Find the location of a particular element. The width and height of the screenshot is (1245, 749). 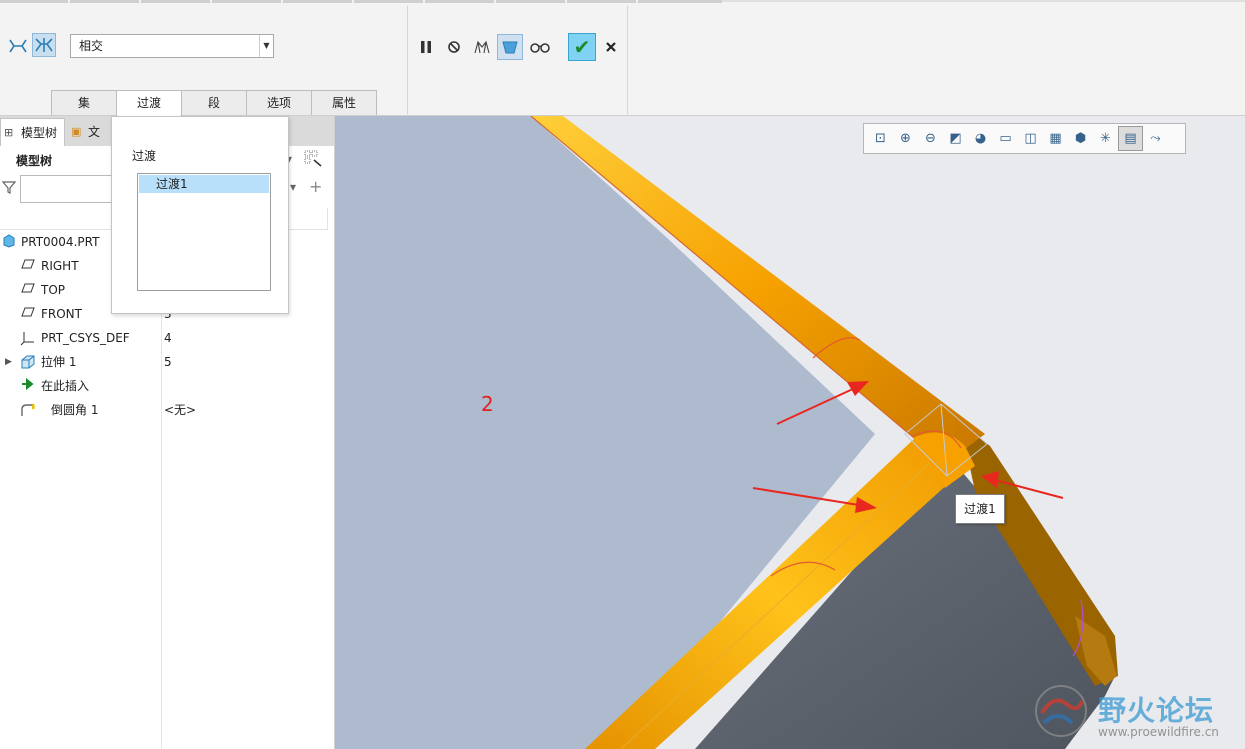

cancel-x-icon is located at coordinates (611, 47).